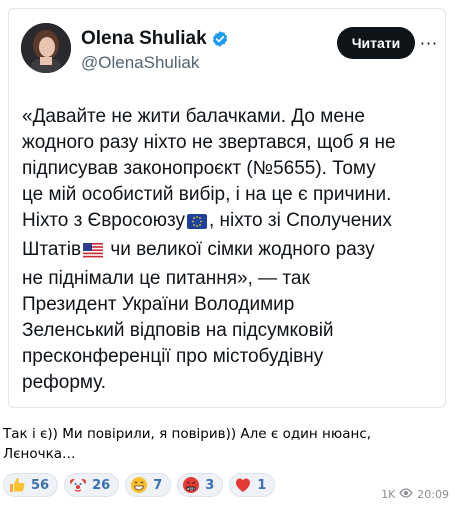 Image resolution: width=455 pixels, height=505 pixels. Describe the element at coordinates (93, 253) in the screenshot. I see `us-flag-icon` at that location.